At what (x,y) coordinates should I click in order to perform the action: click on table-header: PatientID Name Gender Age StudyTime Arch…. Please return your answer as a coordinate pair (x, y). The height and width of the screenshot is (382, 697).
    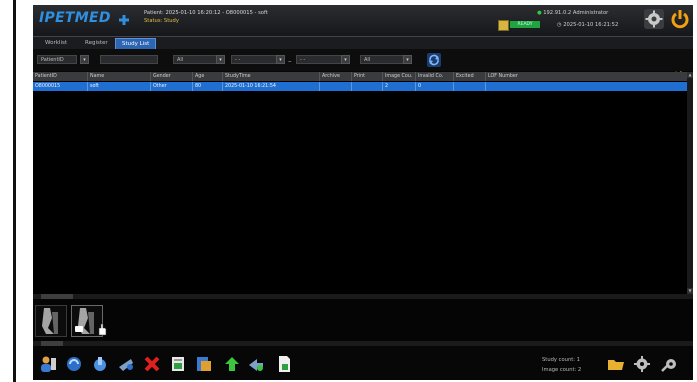
    Looking at the image, I should click on (360, 76).